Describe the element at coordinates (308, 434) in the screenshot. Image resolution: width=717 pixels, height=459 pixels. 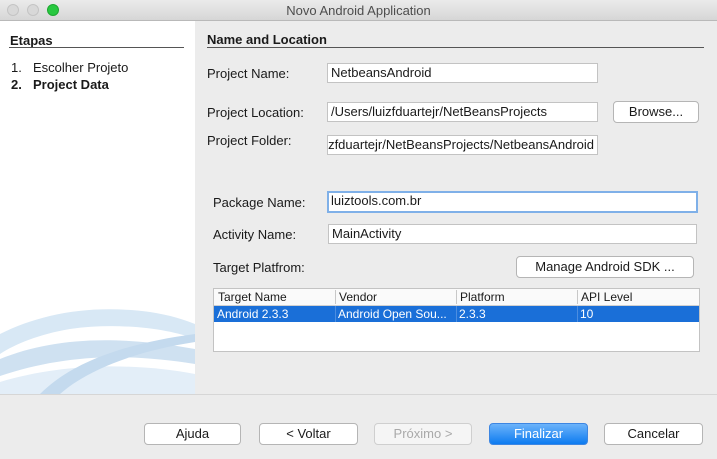
I see `back-button: < Voltar` at that location.